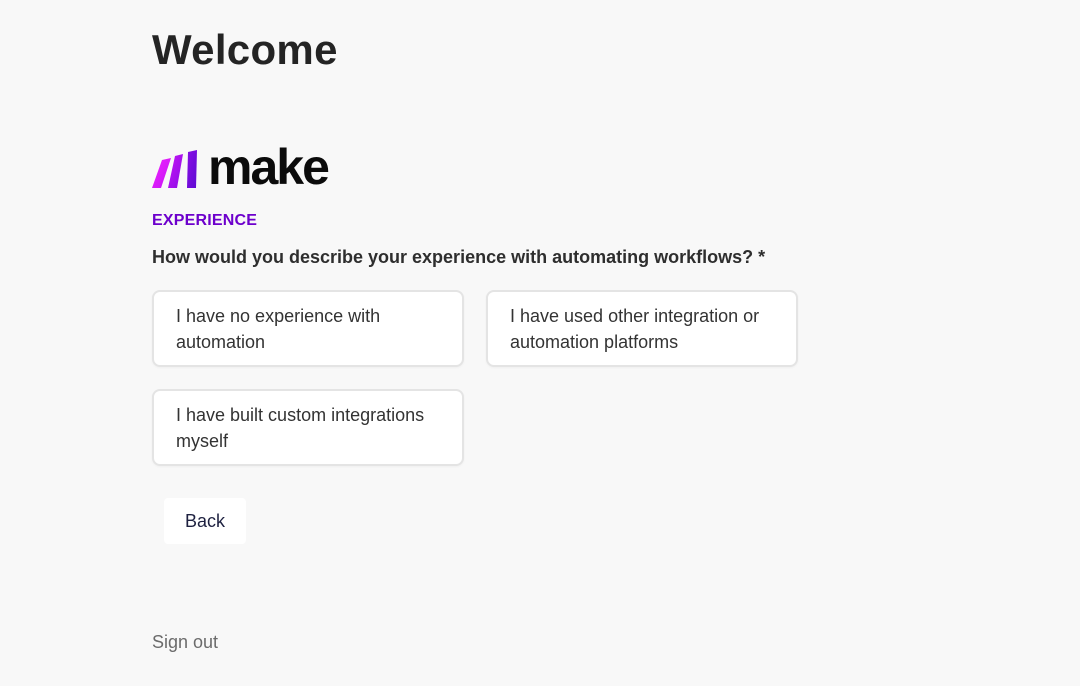 The width and height of the screenshot is (1080, 686). What do you see at coordinates (308, 328) in the screenshot?
I see `option-no-experience: I have no experience with automation` at bounding box center [308, 328].